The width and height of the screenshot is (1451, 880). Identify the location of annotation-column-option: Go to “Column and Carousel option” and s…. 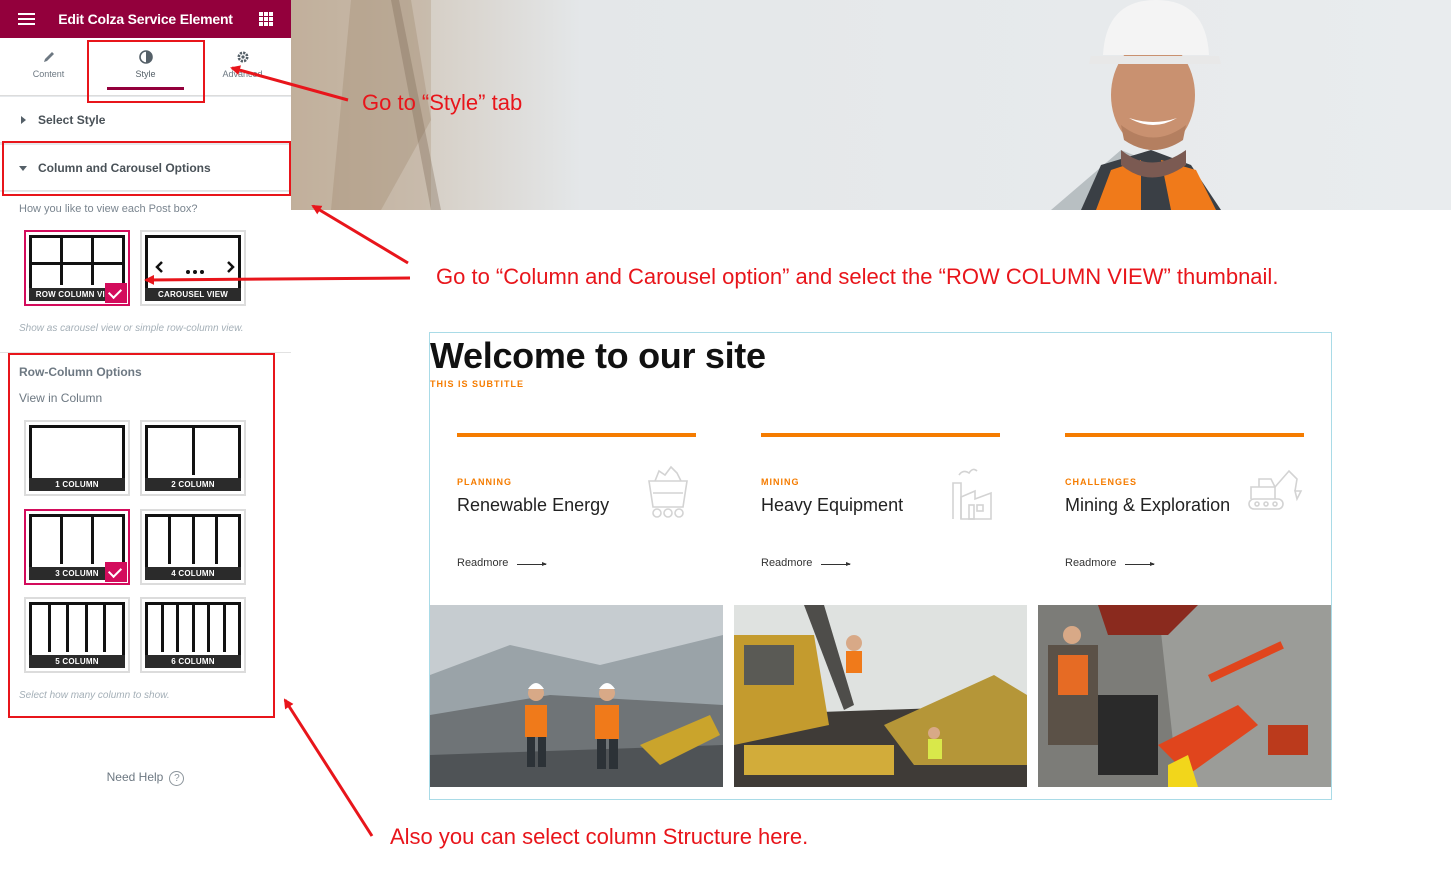
(857, 276).